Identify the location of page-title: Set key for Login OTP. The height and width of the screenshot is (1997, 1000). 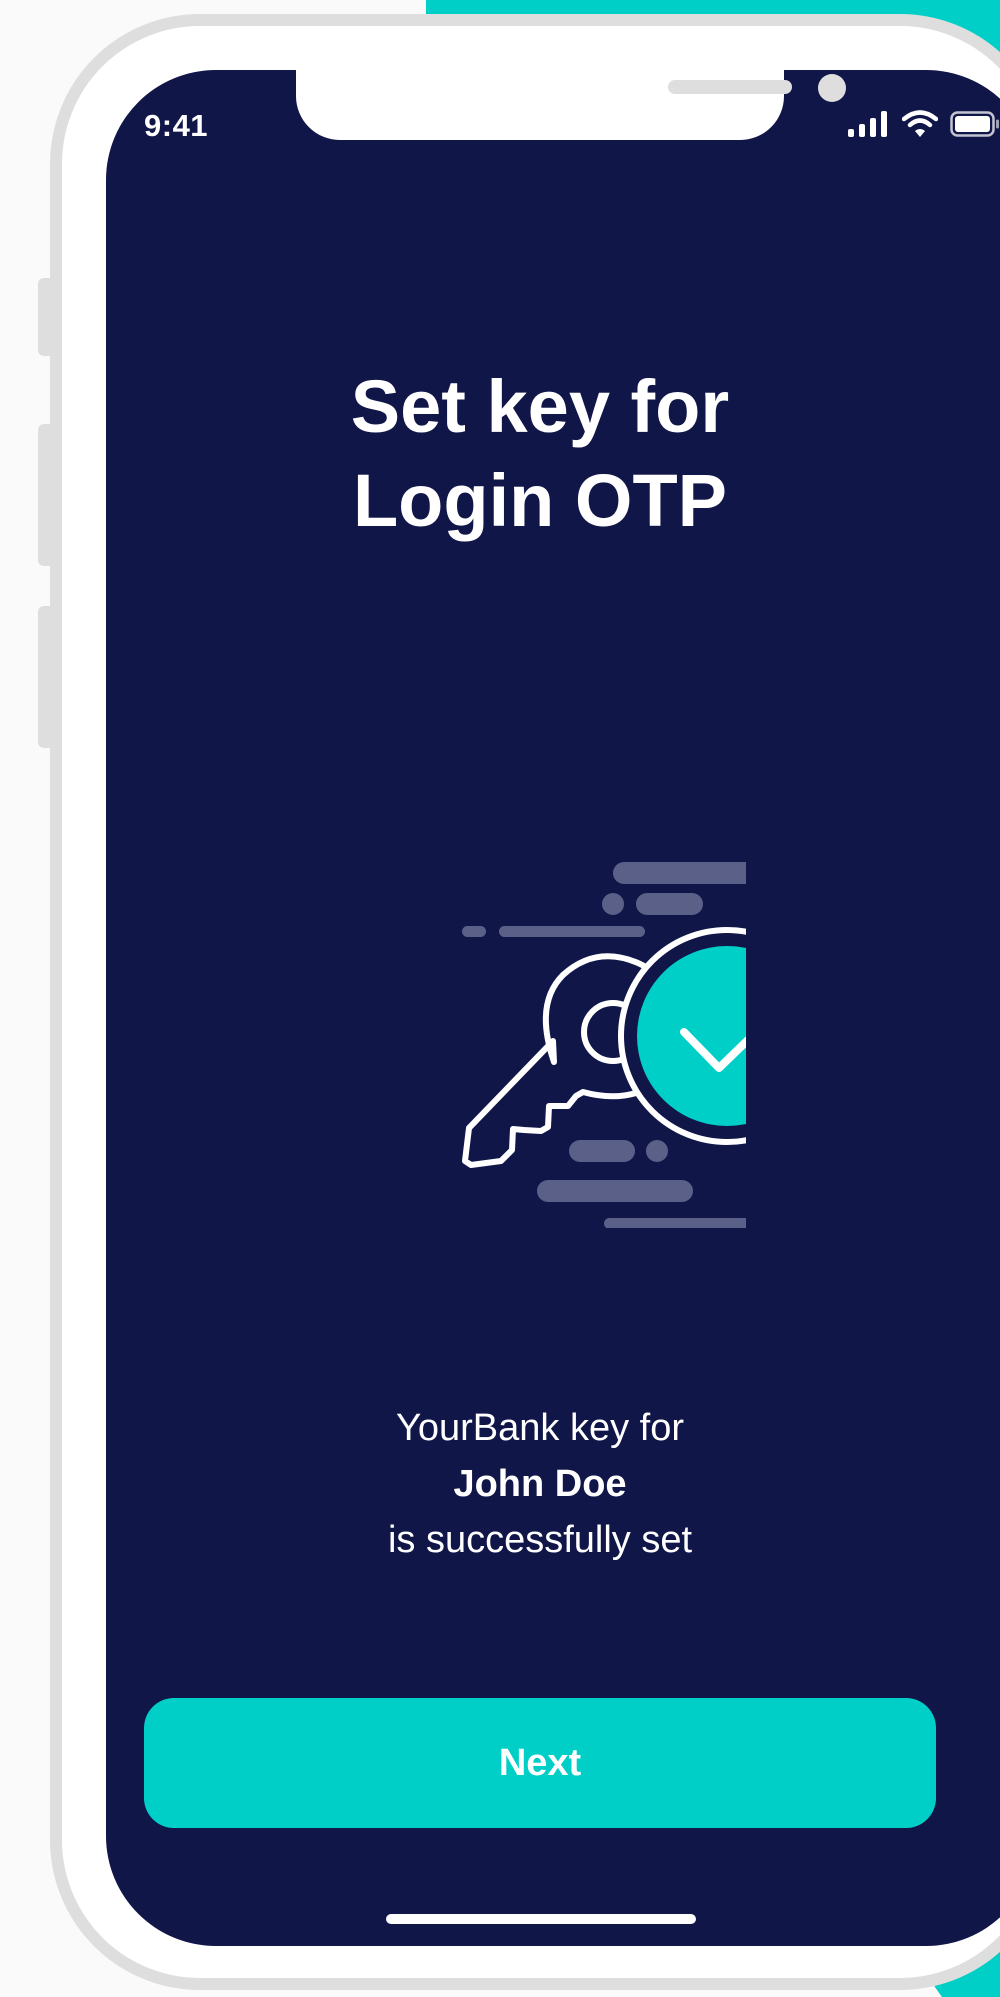
(540, 454).